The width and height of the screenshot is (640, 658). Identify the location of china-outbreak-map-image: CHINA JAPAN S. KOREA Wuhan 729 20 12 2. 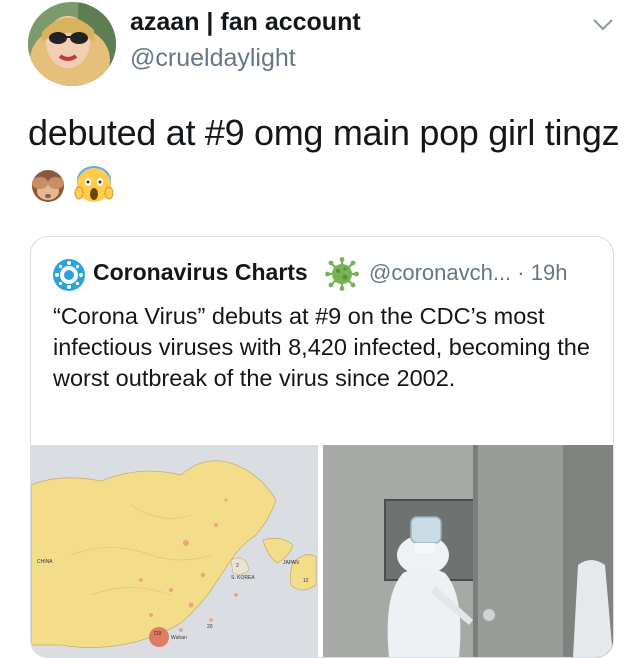
(174, 551).